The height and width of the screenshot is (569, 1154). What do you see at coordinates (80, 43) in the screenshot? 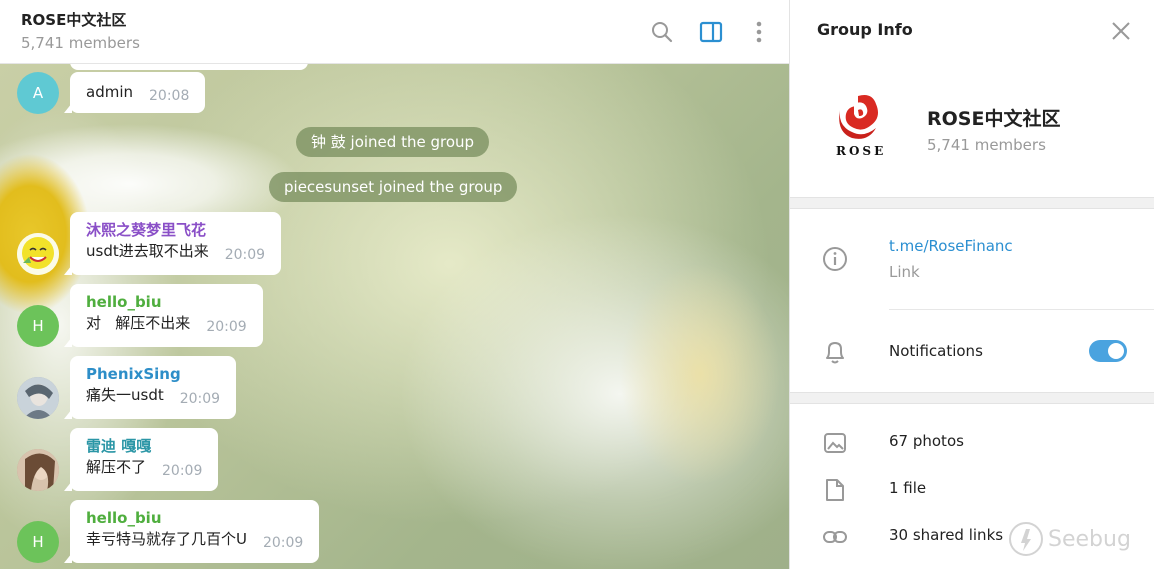
I see `chat-member-count: 5,741 members` at bounding box center [80, 43].